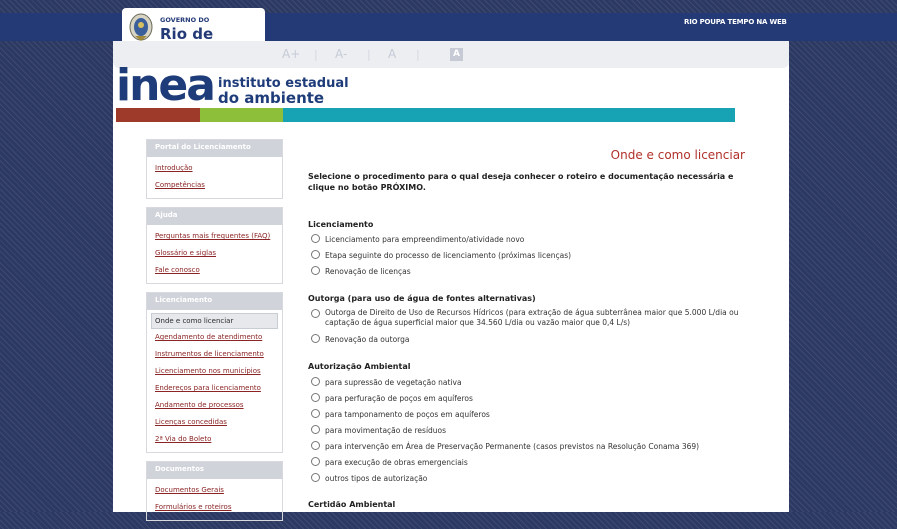 The height and width of the screenshot is (529, 897). I want to click on sidebar-item-municipios: Licenciamento nos municípios, so click(214, 371).